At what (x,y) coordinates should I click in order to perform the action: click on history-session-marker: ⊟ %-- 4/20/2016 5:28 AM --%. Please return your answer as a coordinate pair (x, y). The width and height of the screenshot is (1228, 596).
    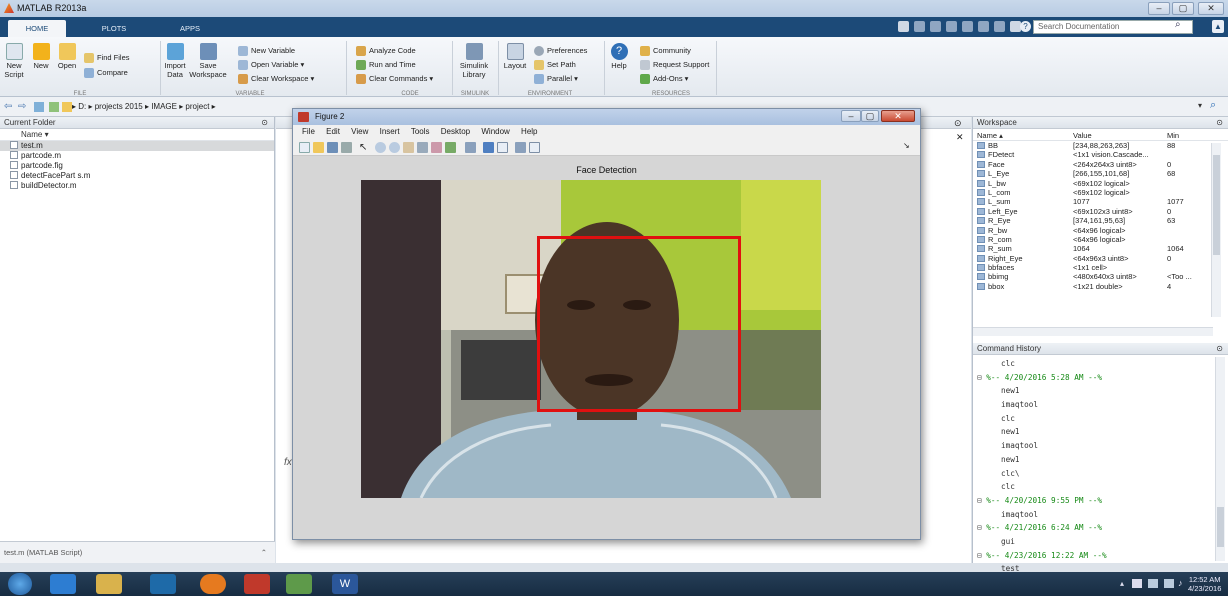
    Looking at the image, I should click on (1093, 378).